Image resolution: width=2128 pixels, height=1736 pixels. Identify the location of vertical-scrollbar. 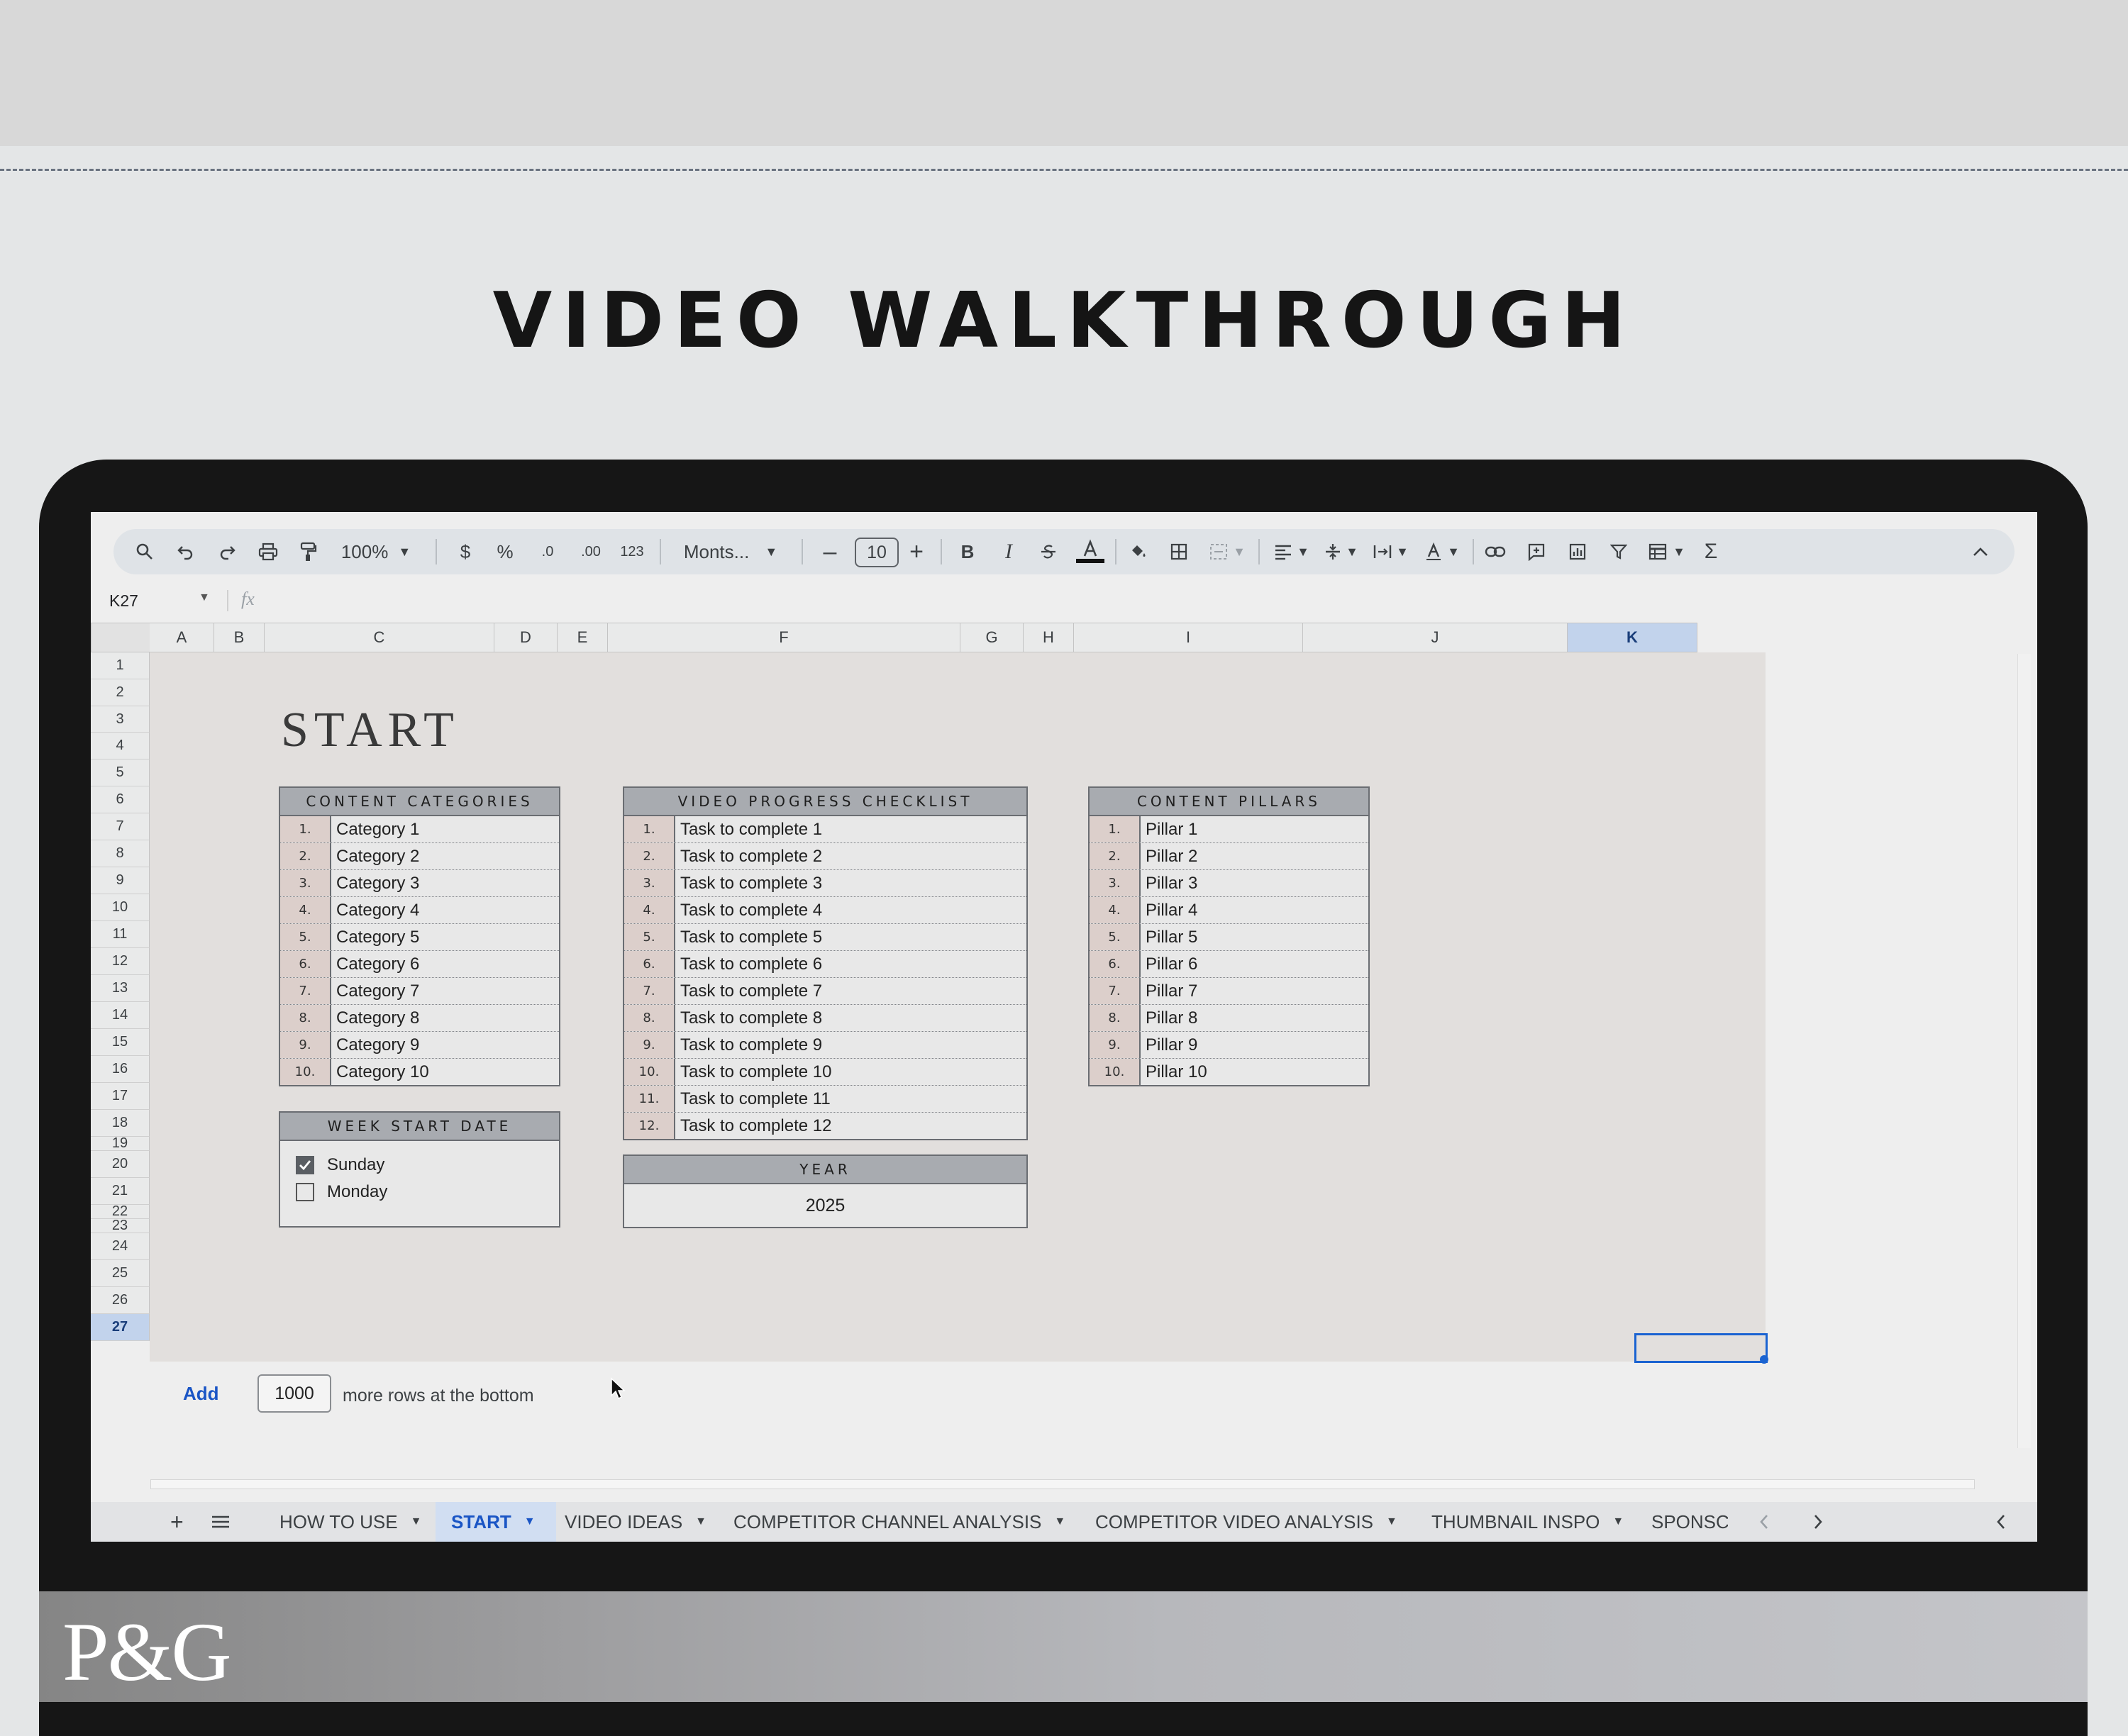
(2024, 1051).